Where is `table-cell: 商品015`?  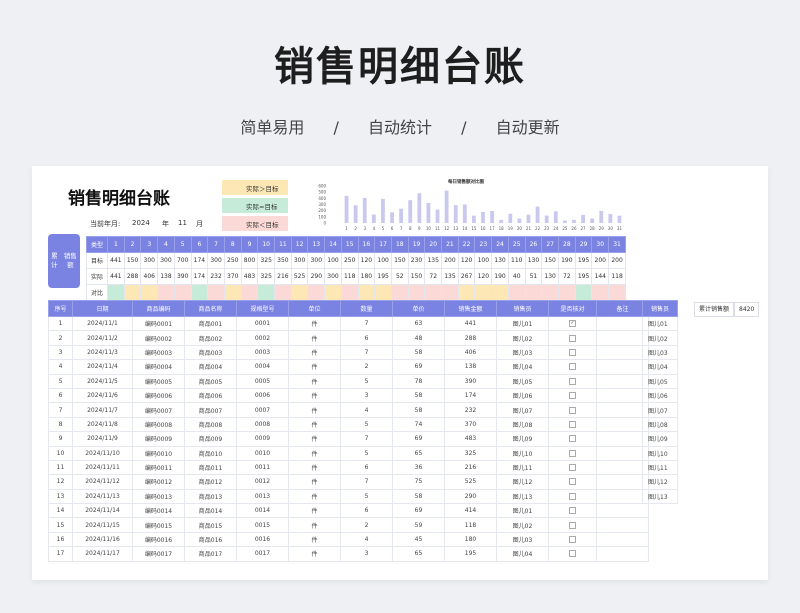 table-cell: 商品015 is located at coordinates (210, 525).